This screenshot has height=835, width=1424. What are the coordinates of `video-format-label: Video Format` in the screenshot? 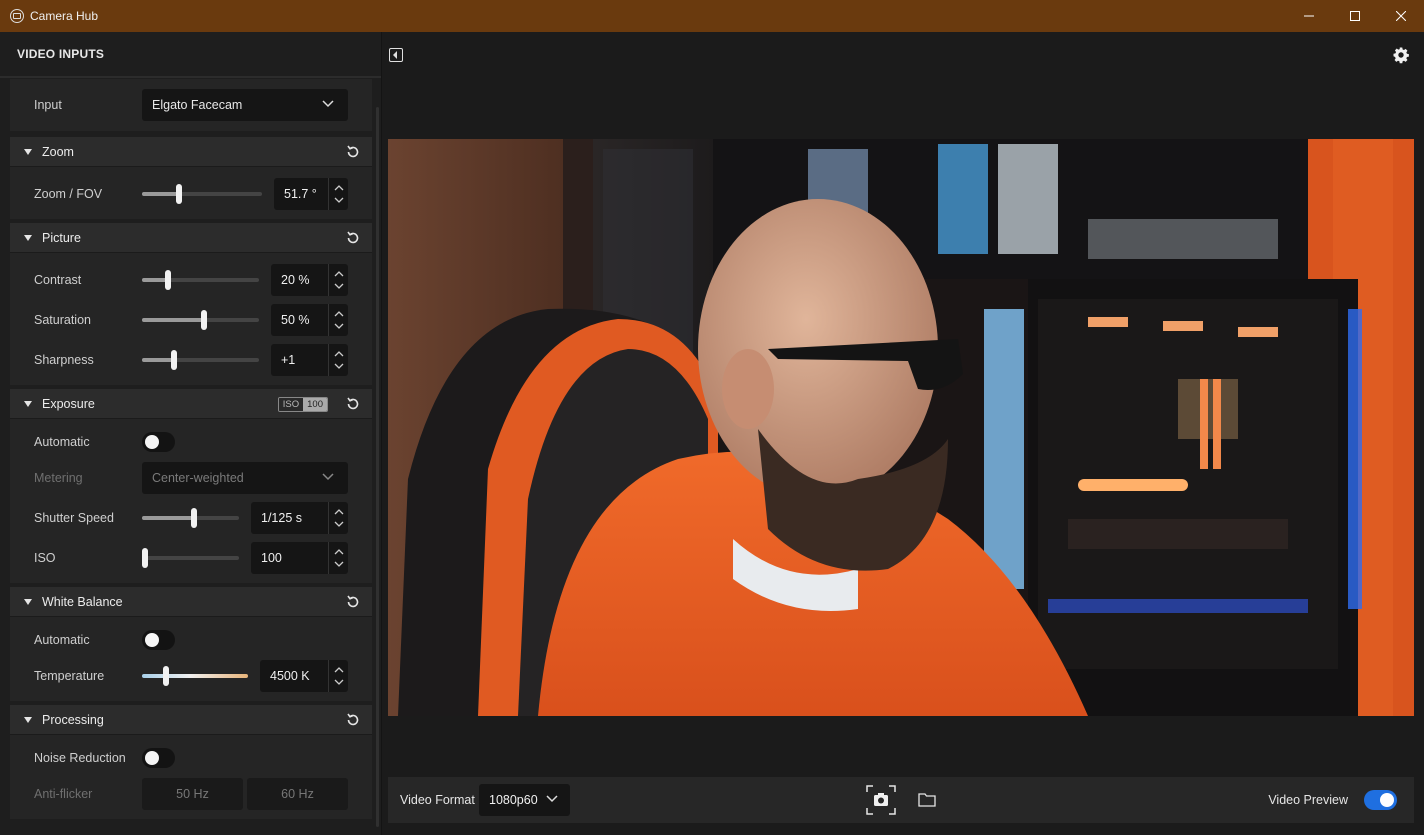 It's located at (437, 800).